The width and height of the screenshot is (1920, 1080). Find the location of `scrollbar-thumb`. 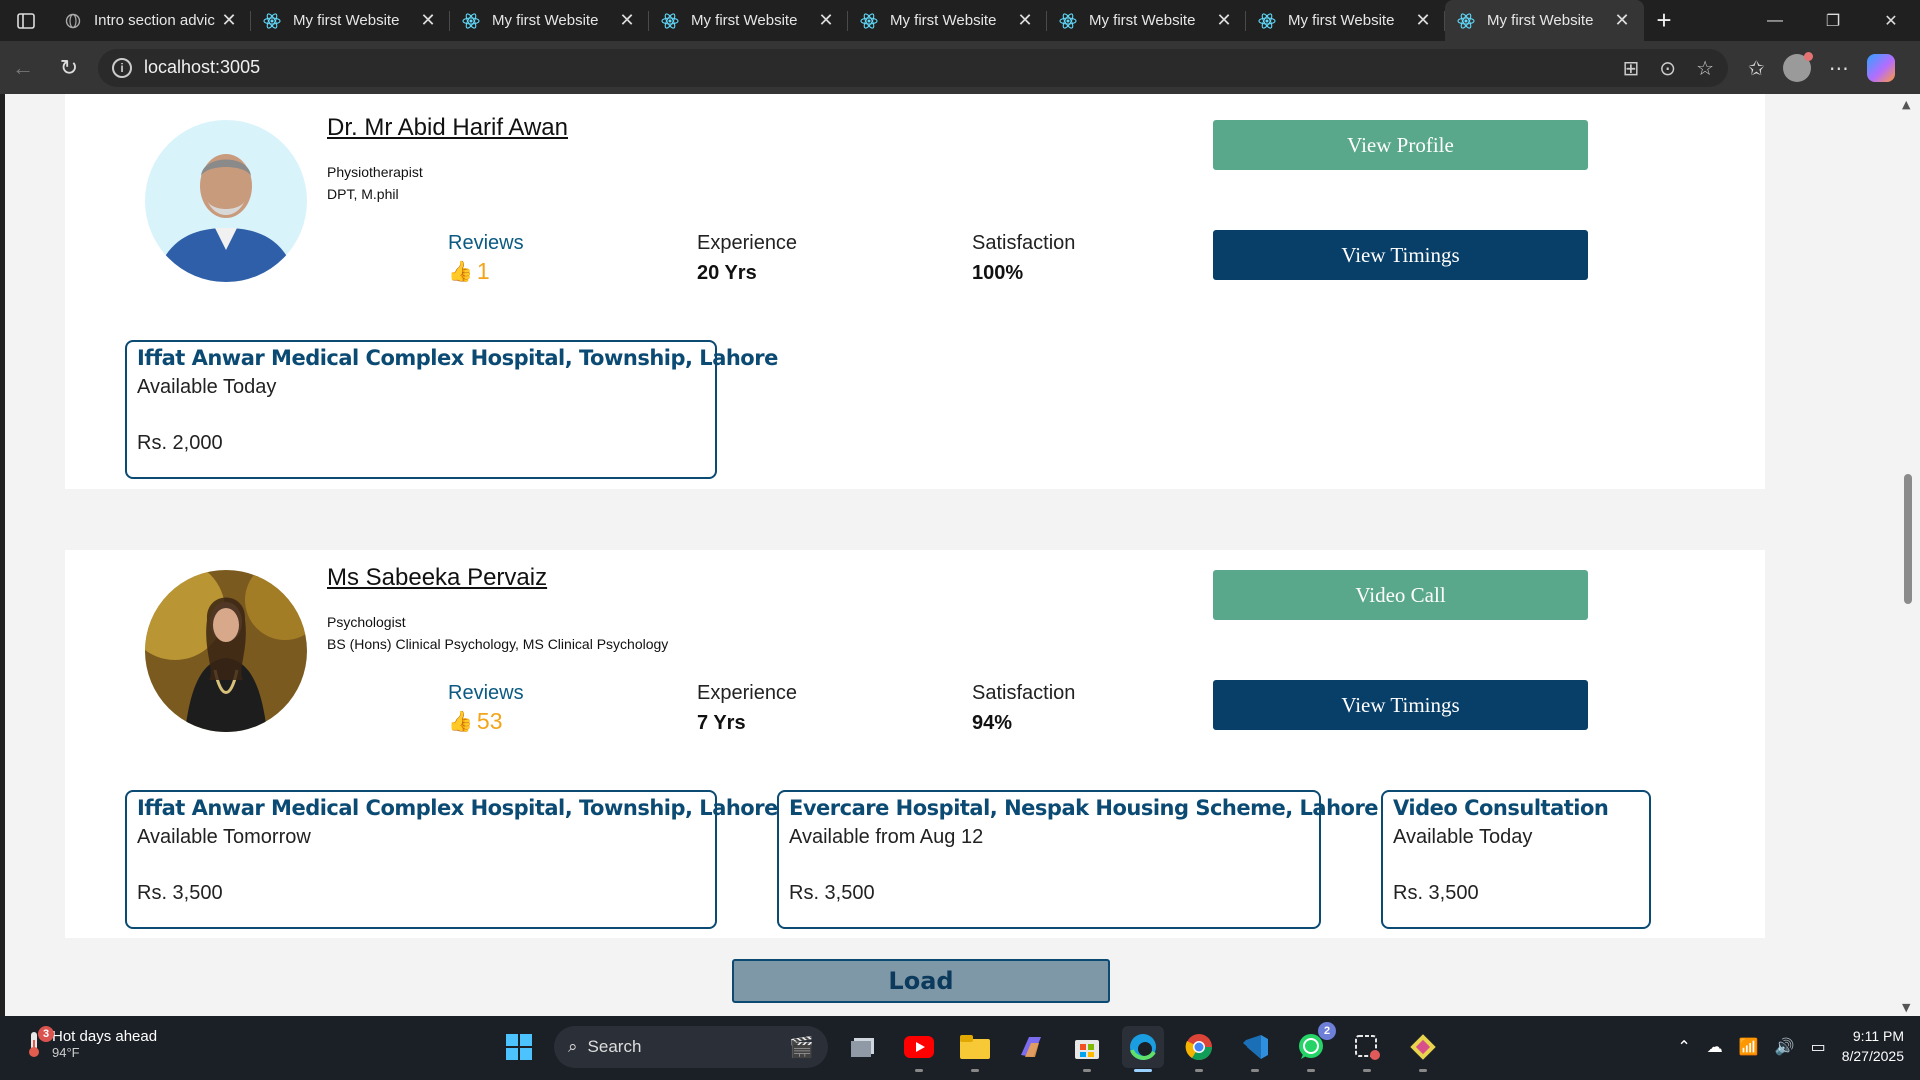

scrollbar-thumb is located at coordinates (1908, 539).